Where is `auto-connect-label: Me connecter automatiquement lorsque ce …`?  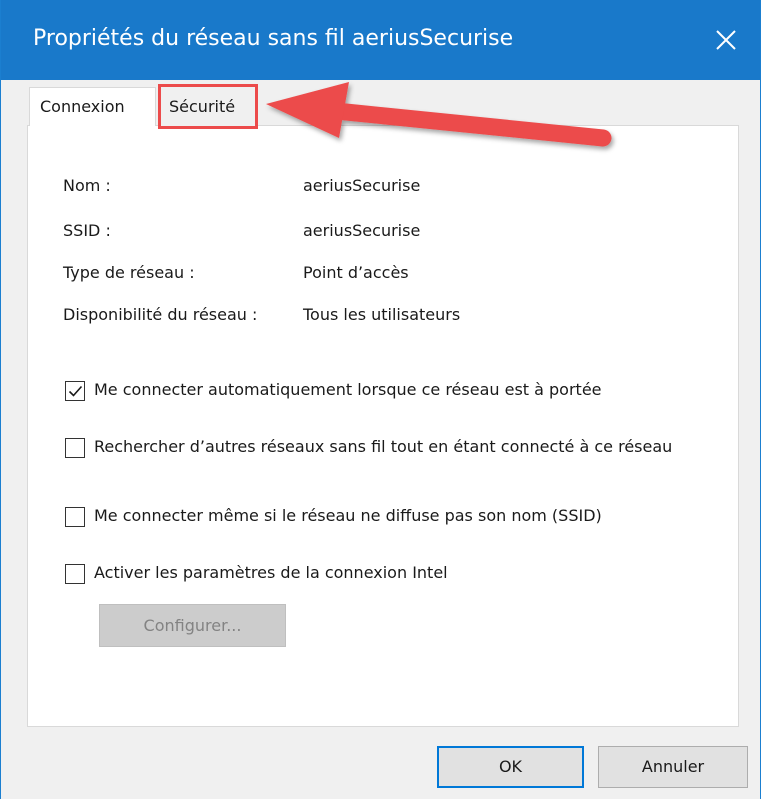 auto-connect-label: Me connecter automatiquement lorsque ce … is located at coordinates (348, 389).